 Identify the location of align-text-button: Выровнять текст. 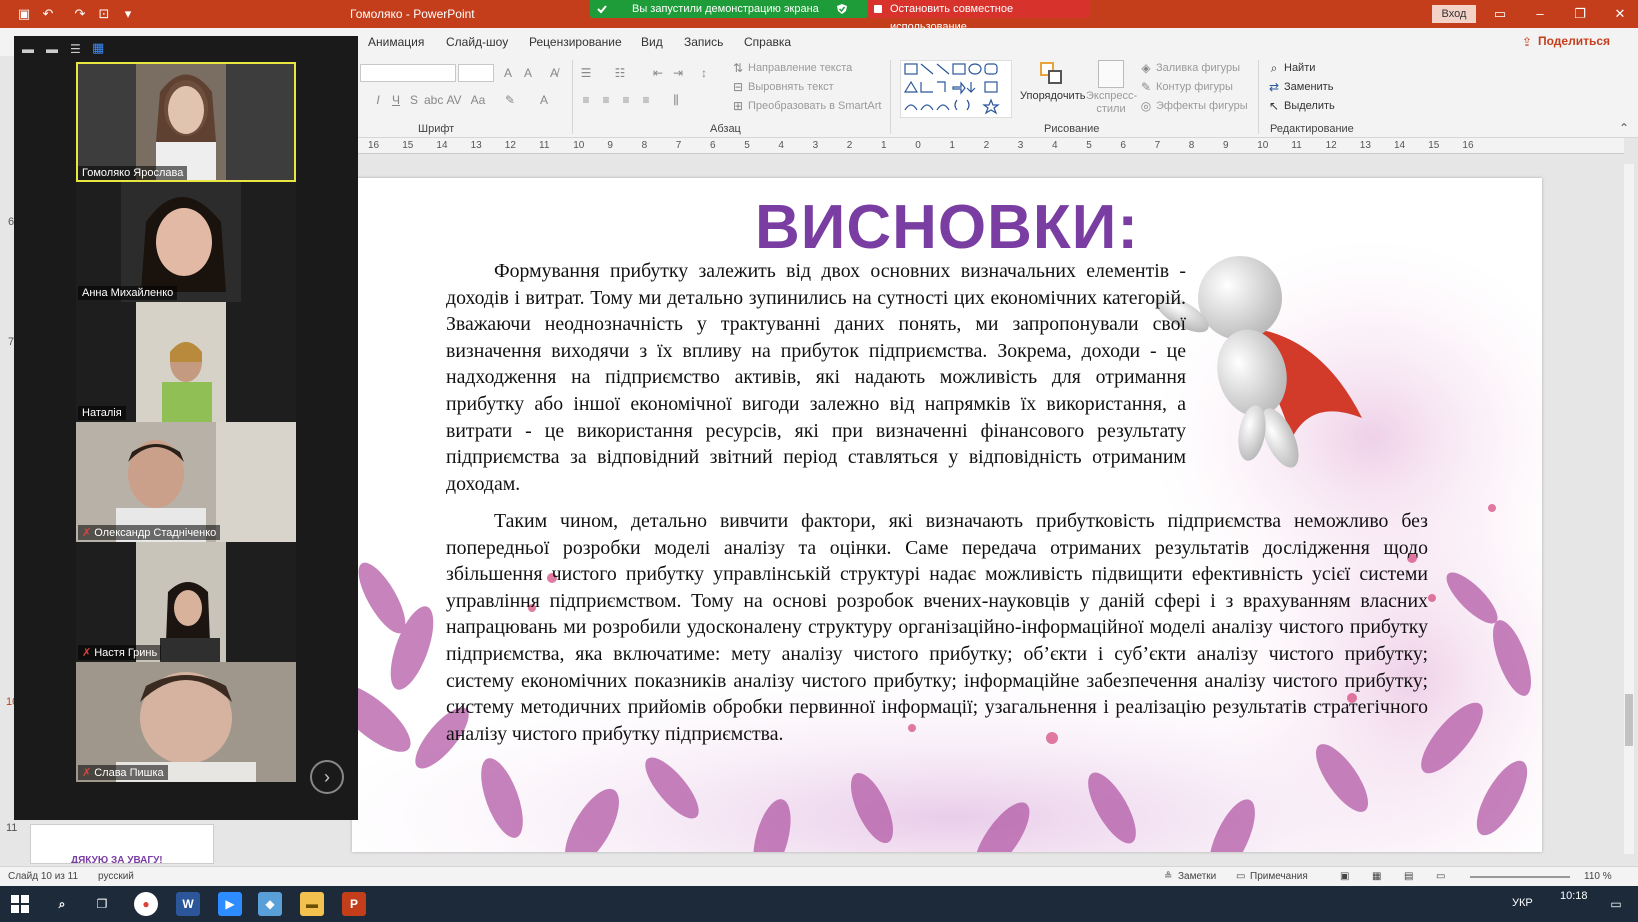
(791, 87).